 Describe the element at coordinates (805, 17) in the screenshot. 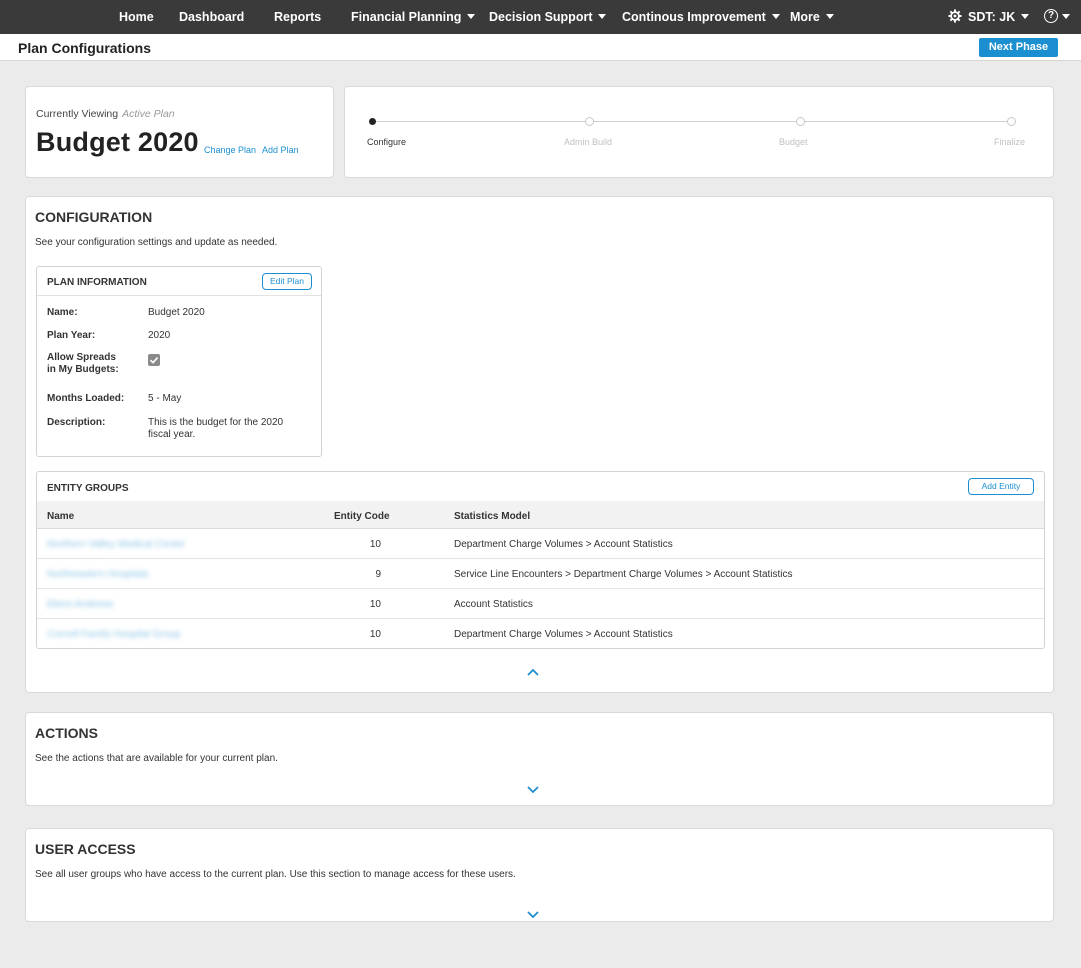

I see `nav-more-label: More` at that location.